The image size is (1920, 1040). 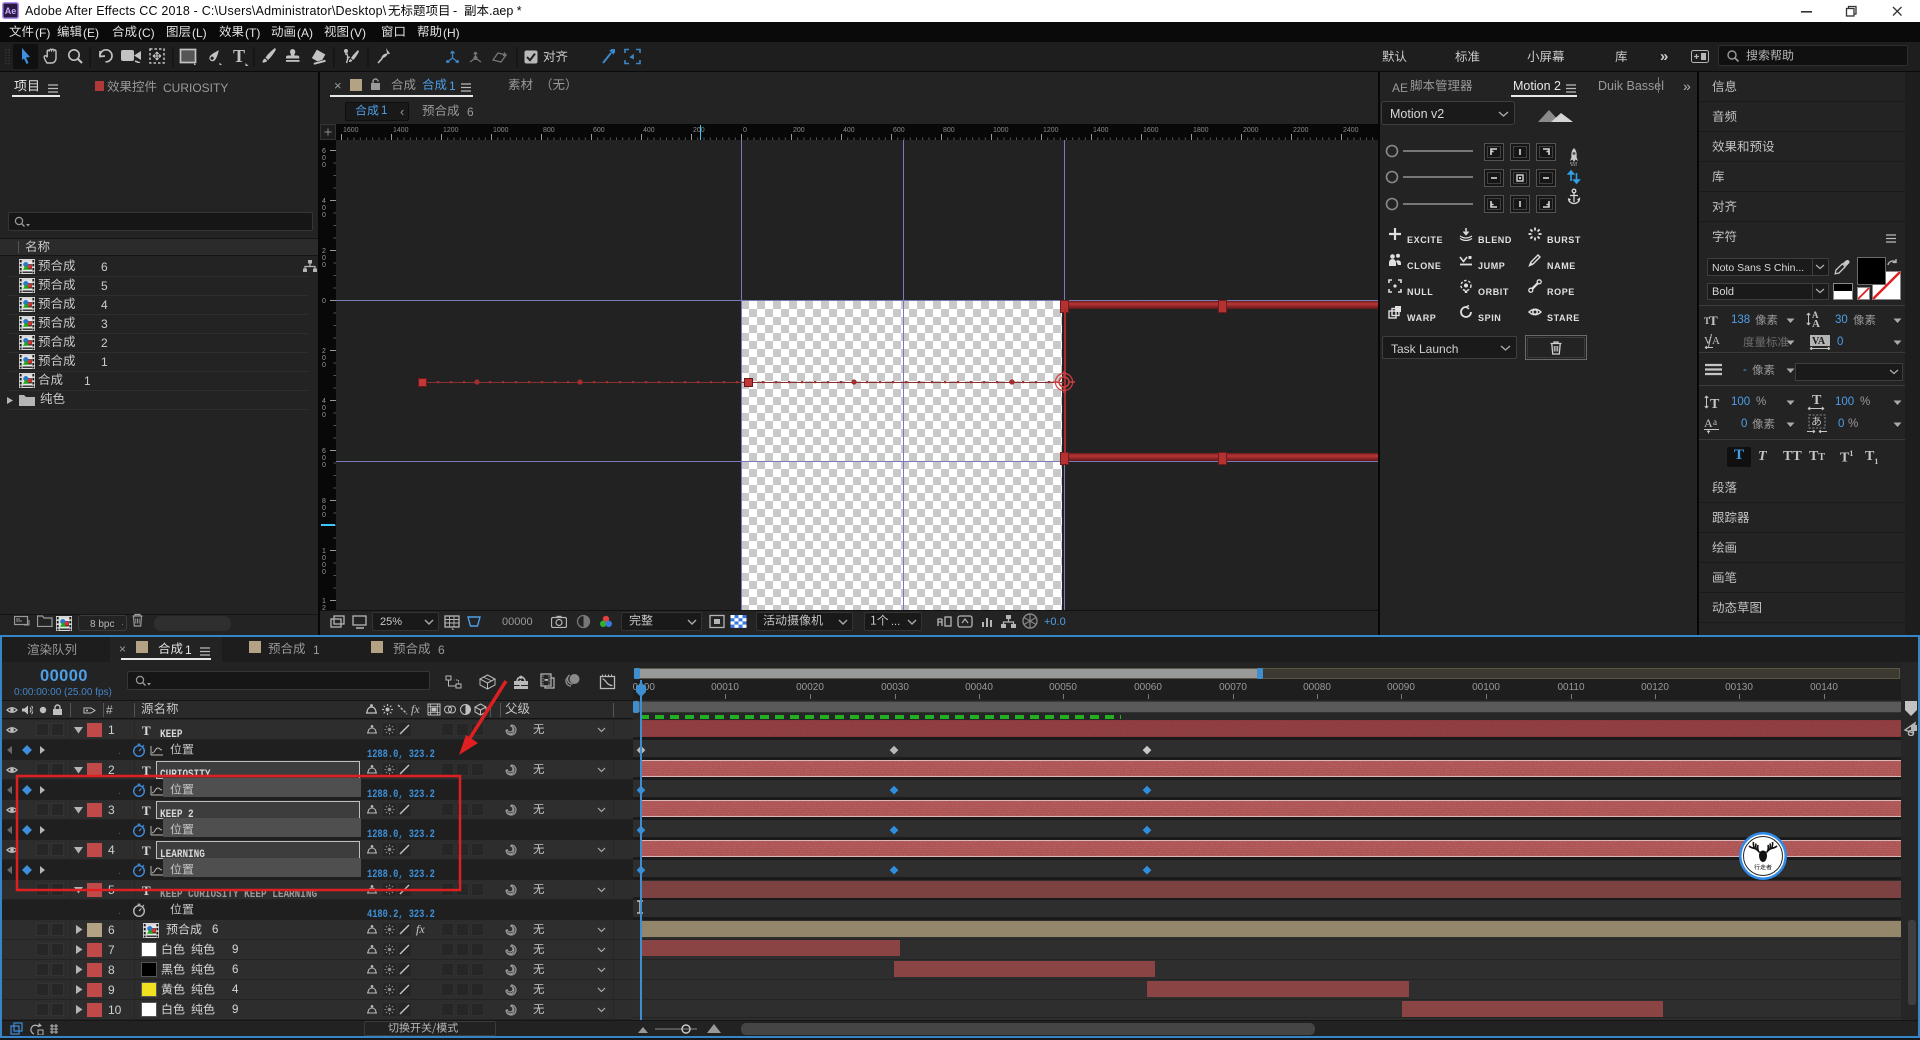 What do you see at coordinates (1486, 687) in the screenshot?
I see `svg-text: 00100` at bounding box center [1486, 687].